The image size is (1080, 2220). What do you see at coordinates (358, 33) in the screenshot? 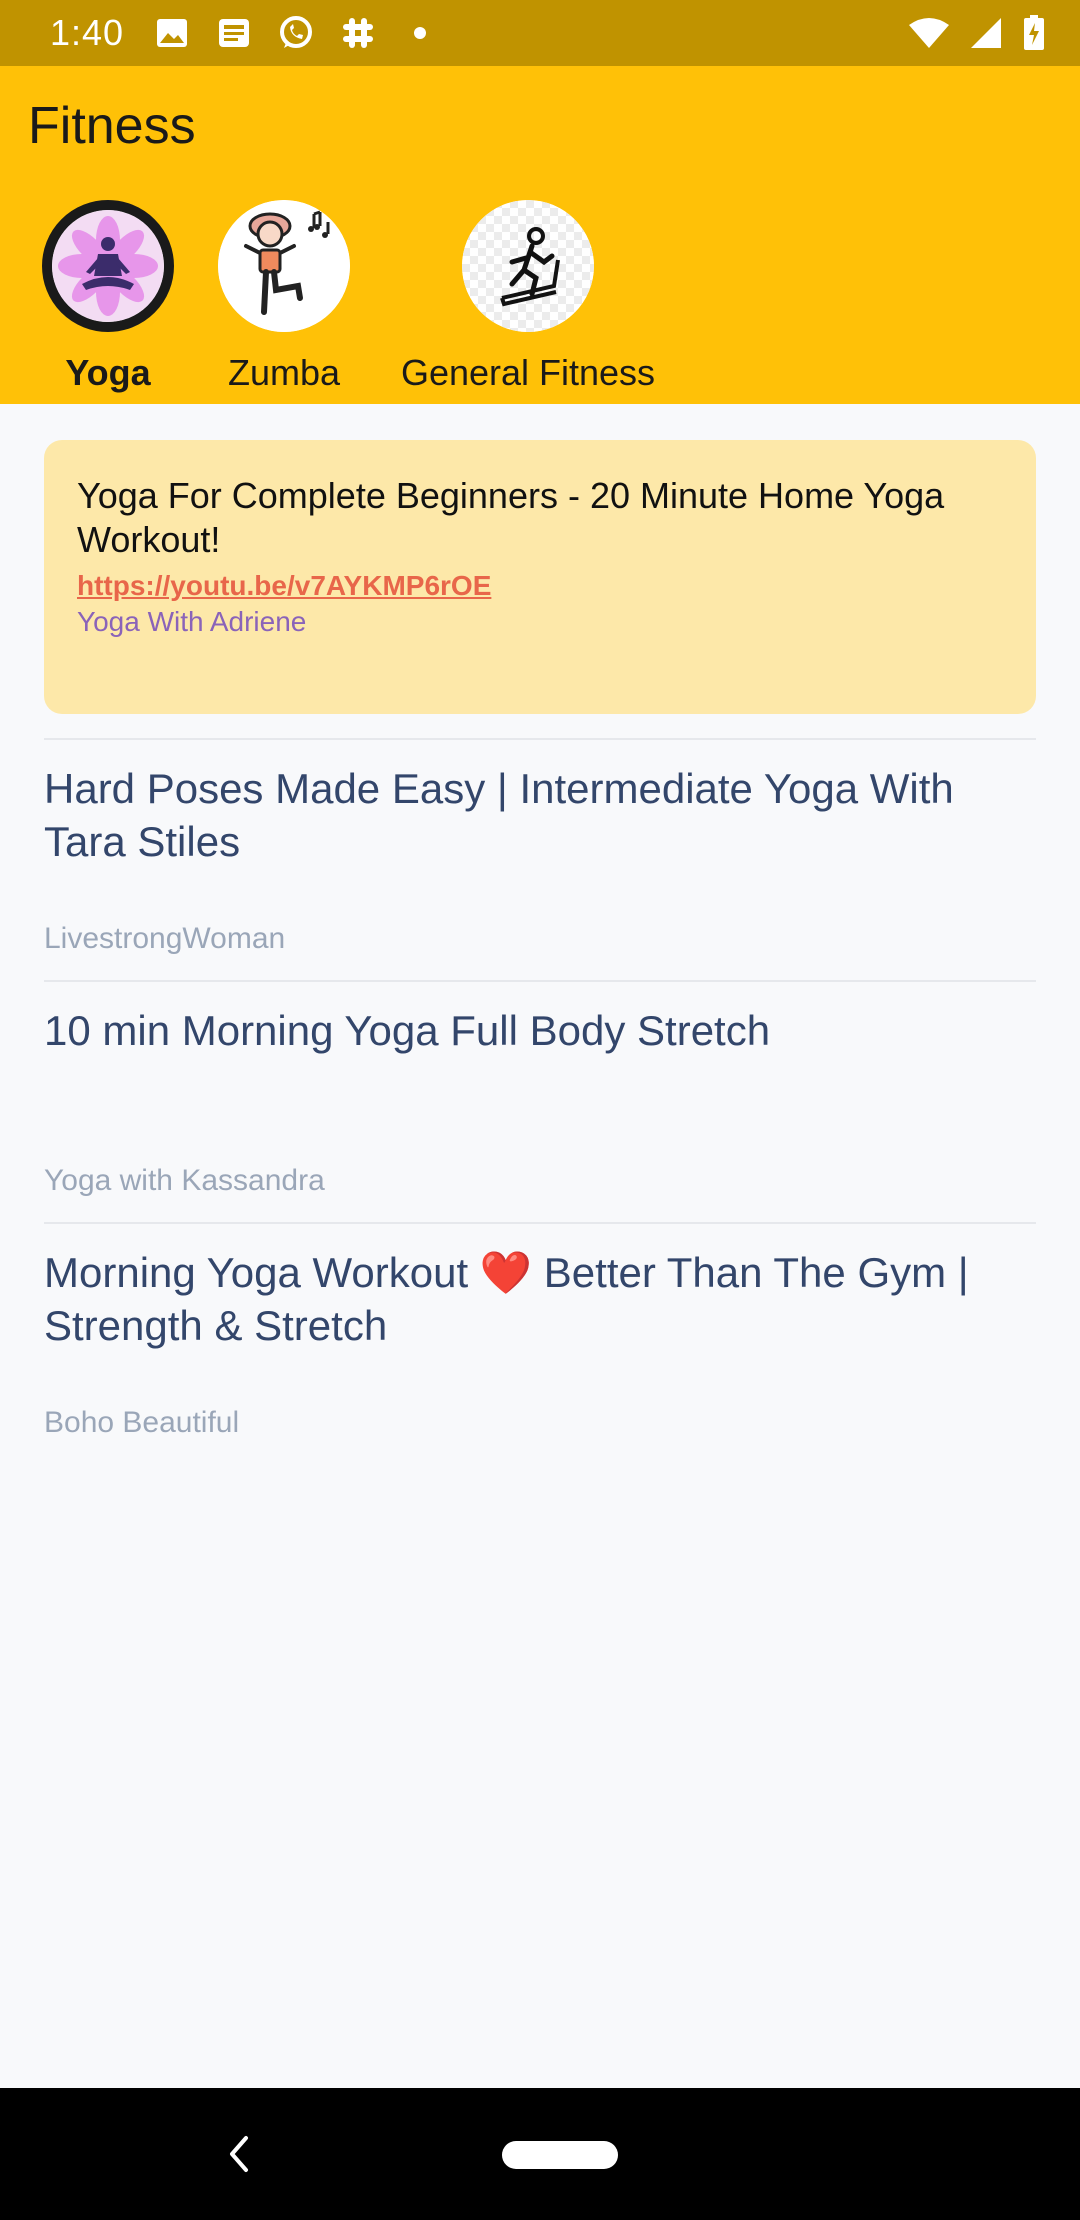
I see `slack-icon` at bounding box center [358, 33].